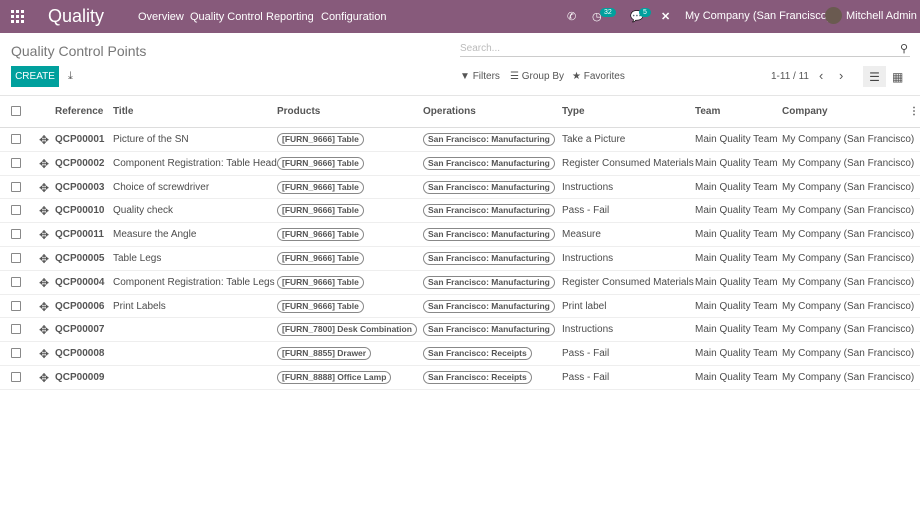 The height and width of the screenshot is (518, 920). Describe the element at coordinates (298, 111) in the screenshot. I see `col-products: Products` at that location.